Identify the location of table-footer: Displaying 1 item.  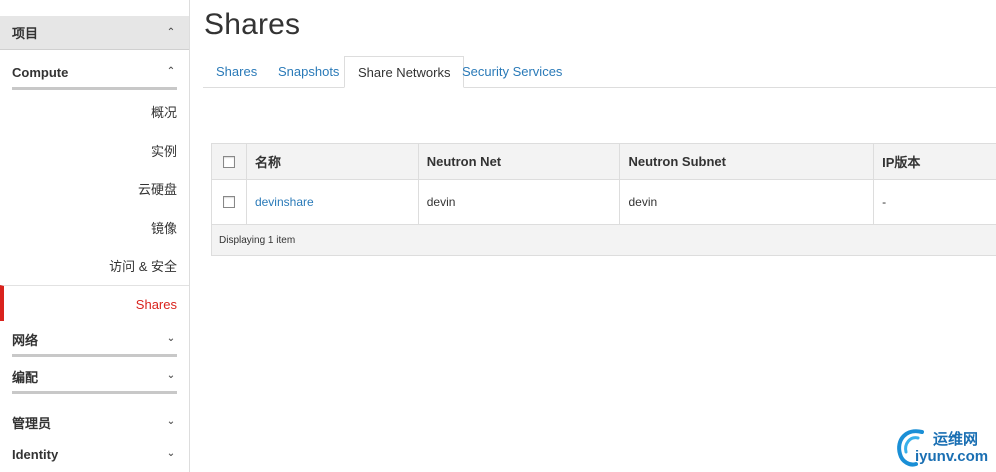
(604, 240).